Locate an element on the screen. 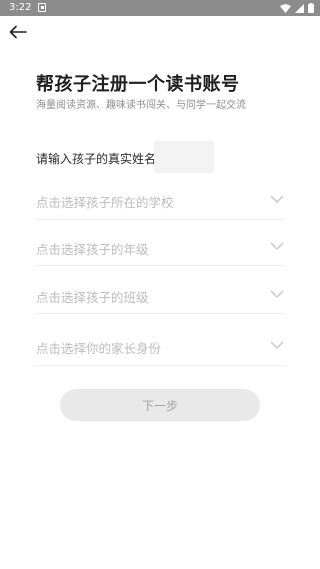 Image resolution: width=320 pixels, height=569 pixels. status-bar: 3:22 is located at coordinates (160, 8).